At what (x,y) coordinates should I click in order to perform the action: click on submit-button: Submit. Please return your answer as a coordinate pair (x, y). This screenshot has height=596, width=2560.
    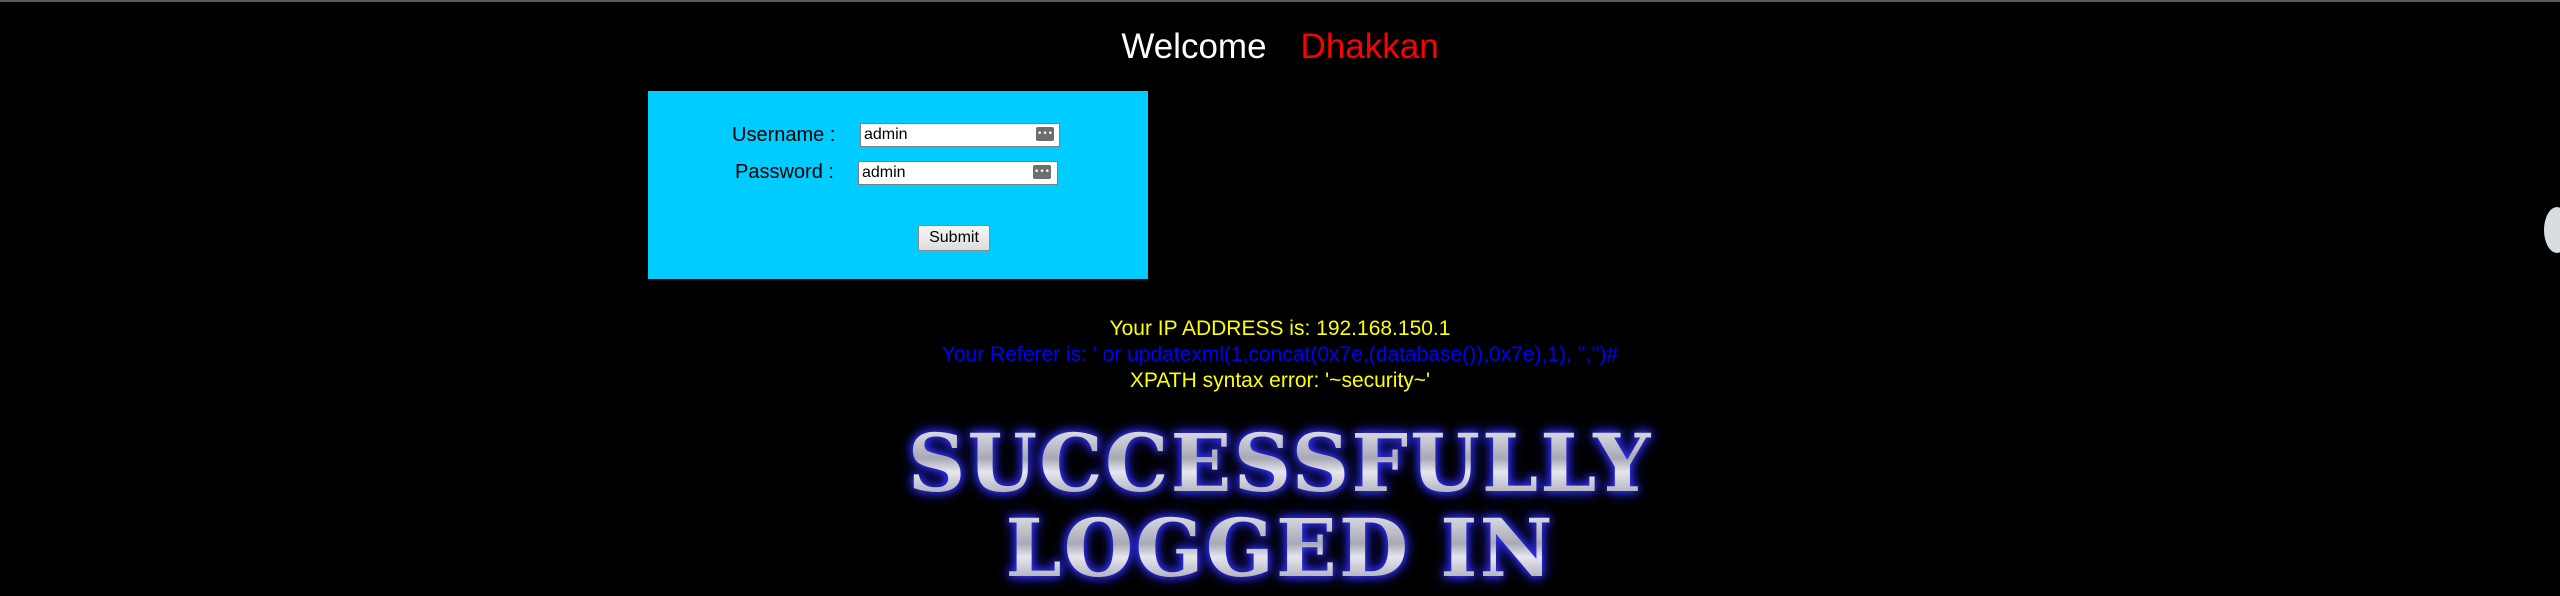
    Looking at the image, I should click on (954, 238).